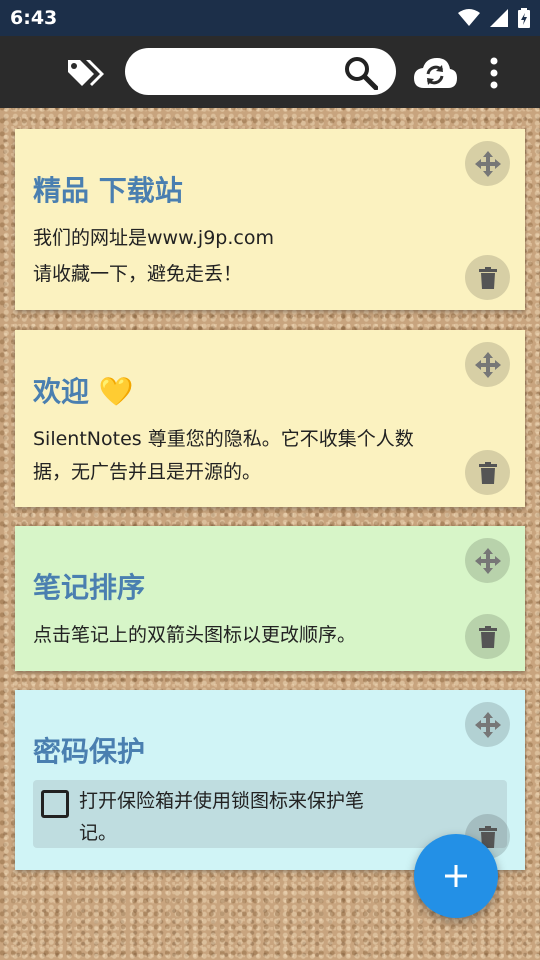 This screenshot has width=540, height=960. I want to click on note-text: 我们的网址是www.j9p.com, so click(153, 238).